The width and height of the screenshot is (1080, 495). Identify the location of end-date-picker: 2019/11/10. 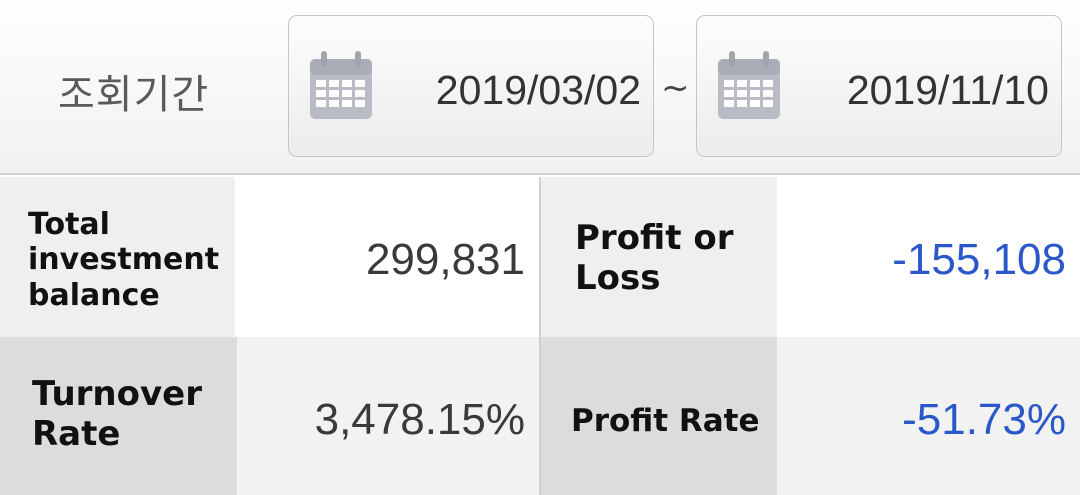
(879, 86).